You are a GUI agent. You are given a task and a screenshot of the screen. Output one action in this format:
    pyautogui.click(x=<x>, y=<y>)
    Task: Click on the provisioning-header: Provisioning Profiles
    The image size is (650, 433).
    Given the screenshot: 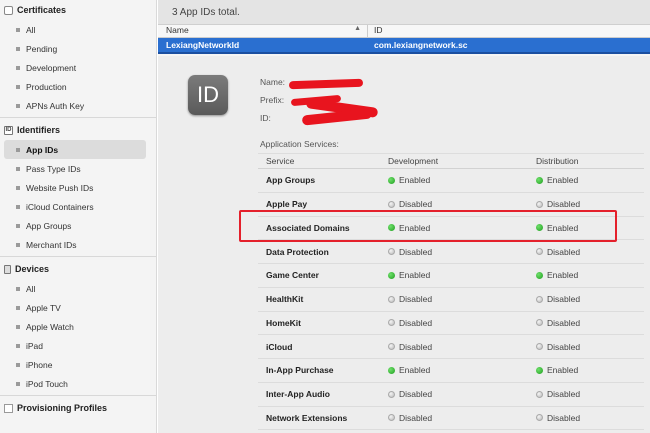 What is the action you would take?
    pyautogui.click(x=78, y=408)
    